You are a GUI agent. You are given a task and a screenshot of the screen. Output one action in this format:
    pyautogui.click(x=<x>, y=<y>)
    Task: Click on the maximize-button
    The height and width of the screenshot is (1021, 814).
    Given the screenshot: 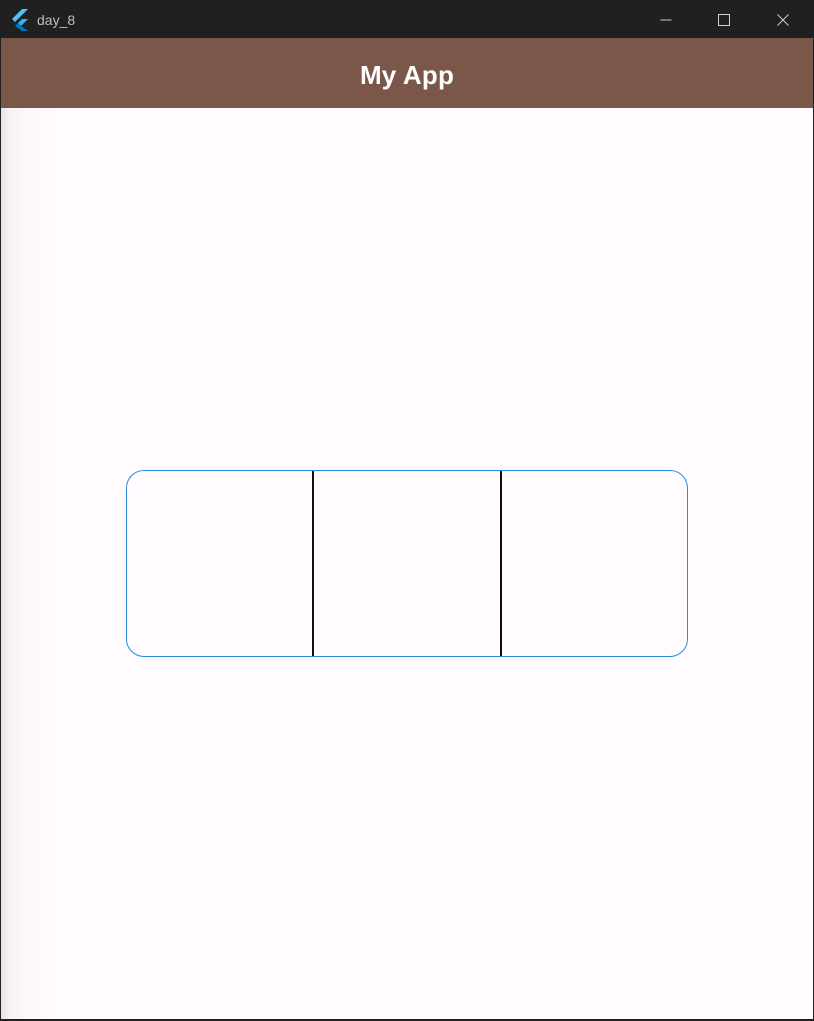 What is the action you would take?
    pyautogui.click(x=724, y=19)
    